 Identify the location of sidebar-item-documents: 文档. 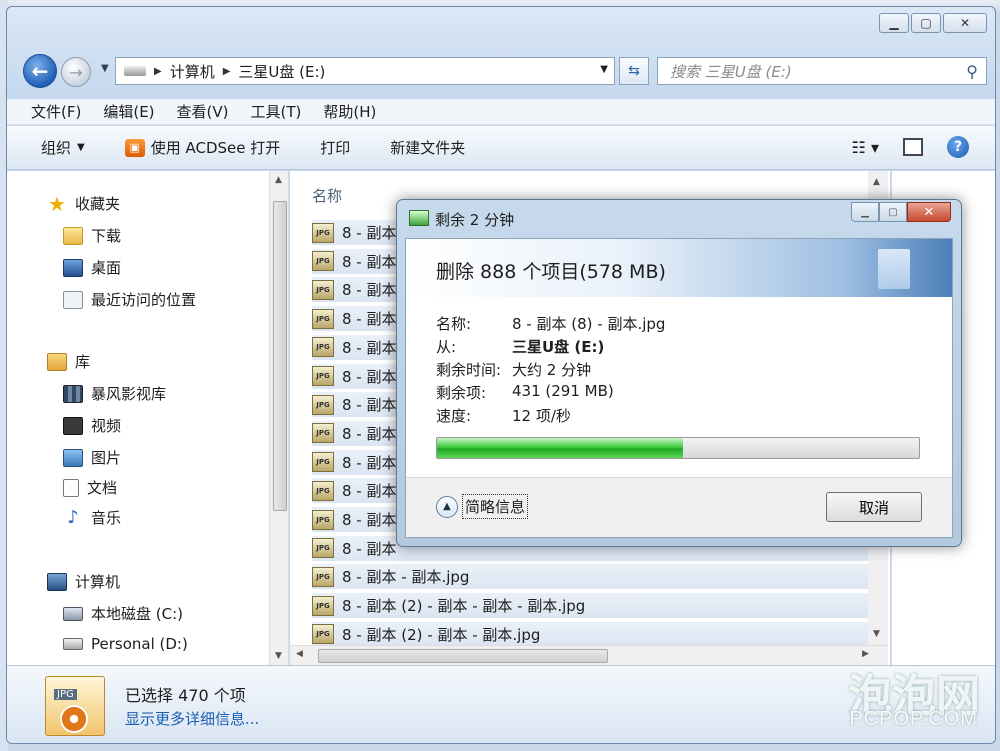
(90, 487).